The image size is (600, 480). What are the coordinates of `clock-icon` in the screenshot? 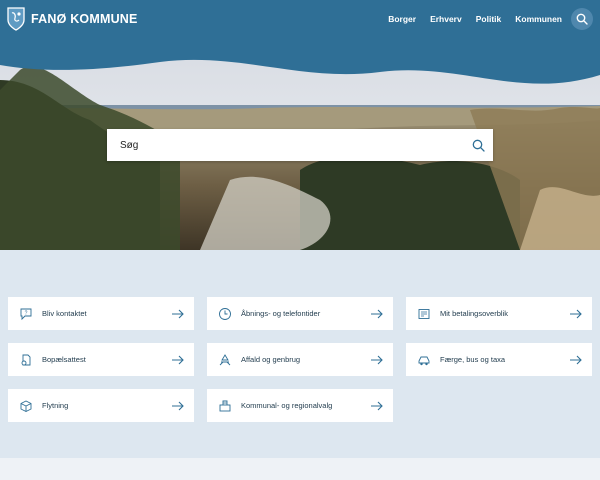 It's located at (225, 314).